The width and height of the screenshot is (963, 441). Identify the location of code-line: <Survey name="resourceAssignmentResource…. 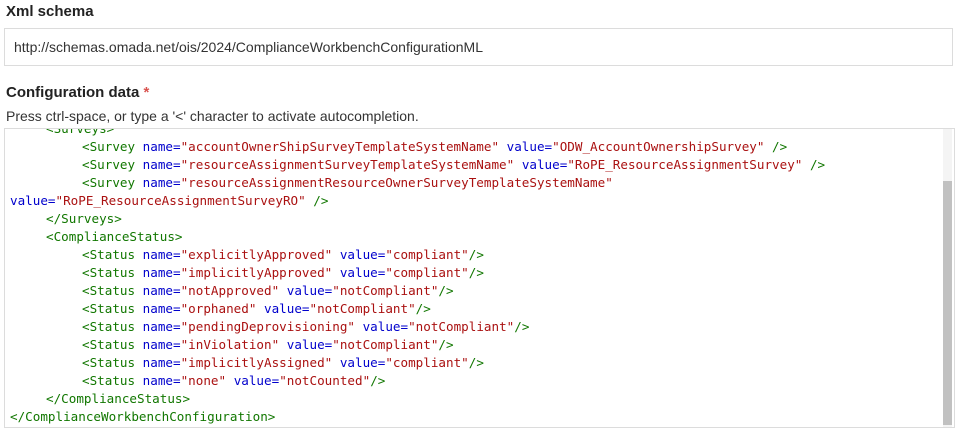
(417, 183).